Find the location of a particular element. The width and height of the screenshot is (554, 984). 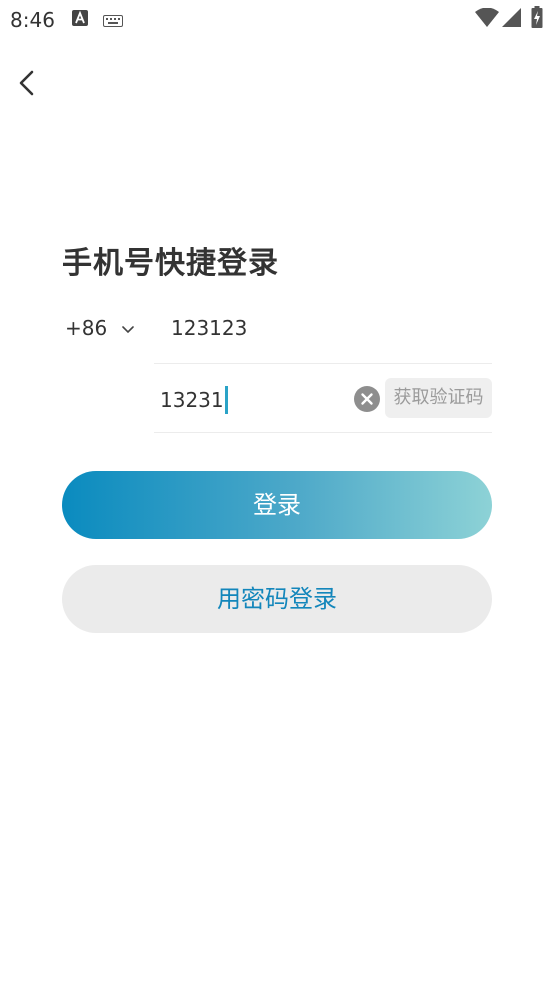

clear-input-button is located at coordinates (367, 399).